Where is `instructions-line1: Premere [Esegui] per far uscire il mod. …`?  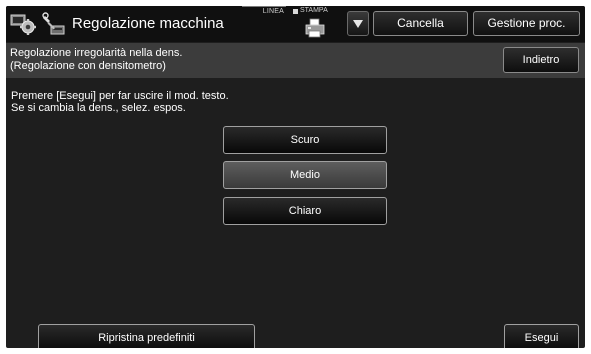 instructions-line1: Premere [Esegui] per far uscire il mod. … is located at coordinates (120, 96).